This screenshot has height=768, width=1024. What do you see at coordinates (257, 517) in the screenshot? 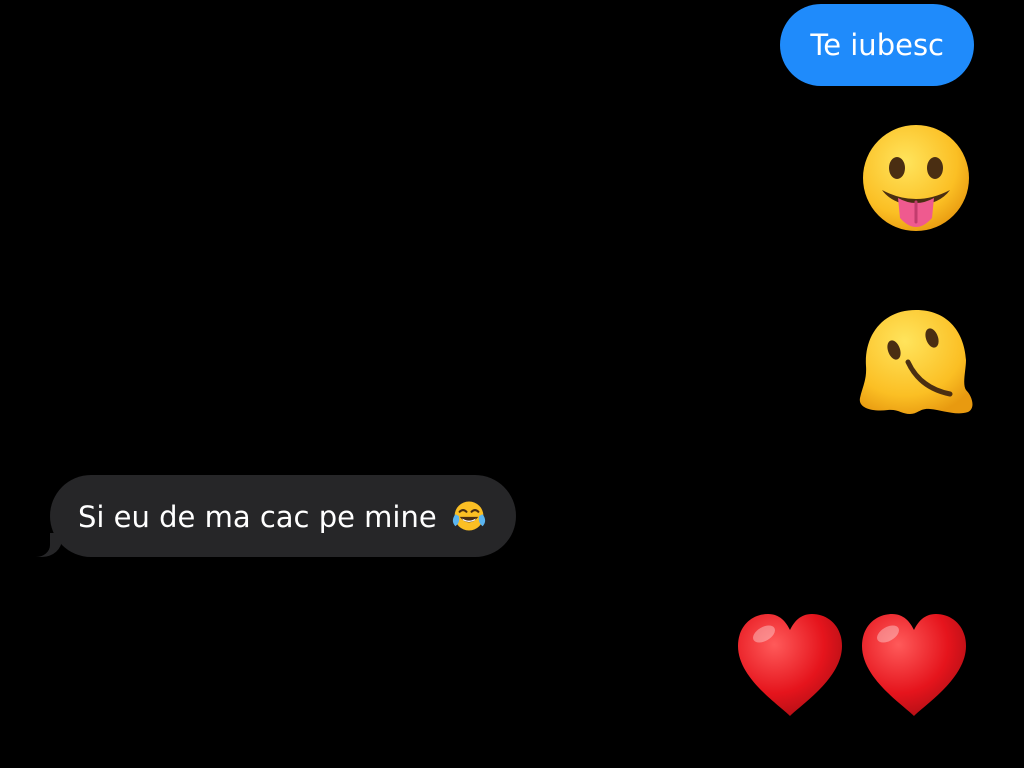
I see `message-text: Si eu de ma cac pe mine` at bounding box center [257, 517].